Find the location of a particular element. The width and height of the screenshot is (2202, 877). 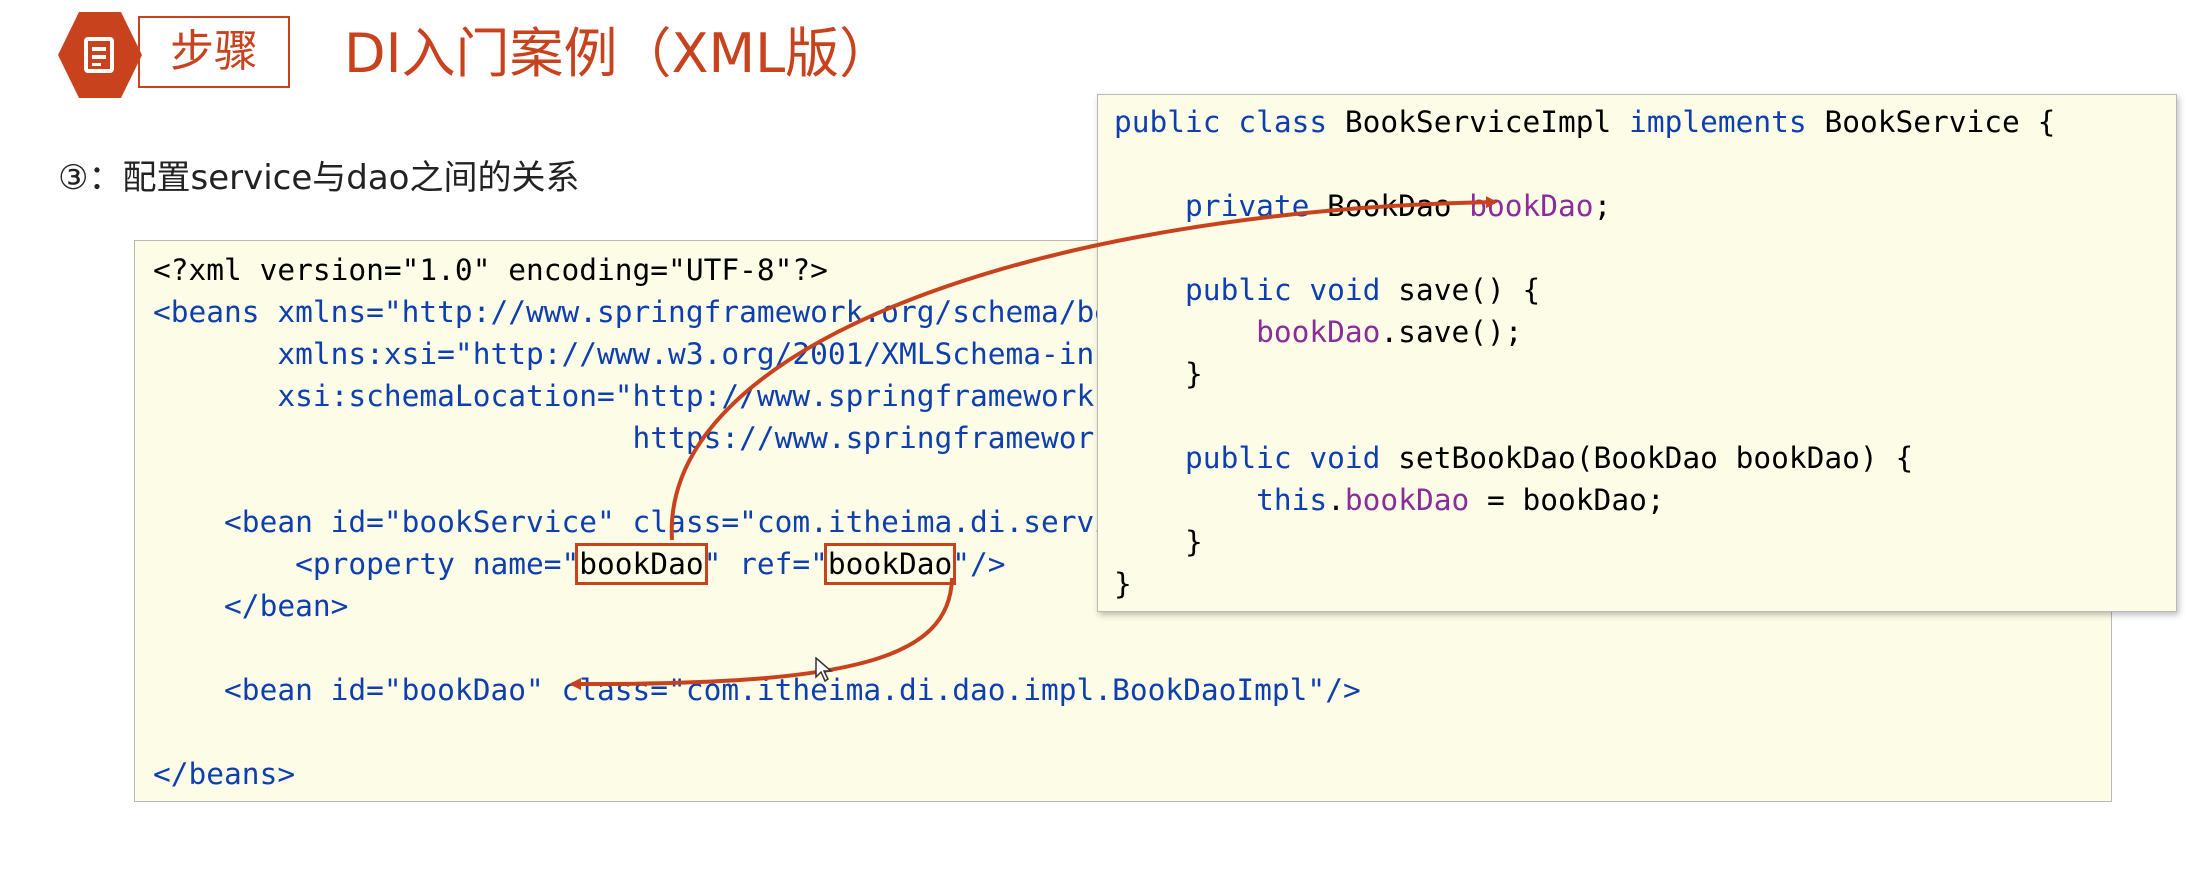

java-line-7: this.bookDao = bookDao; is located at coordinates (1389, 500).